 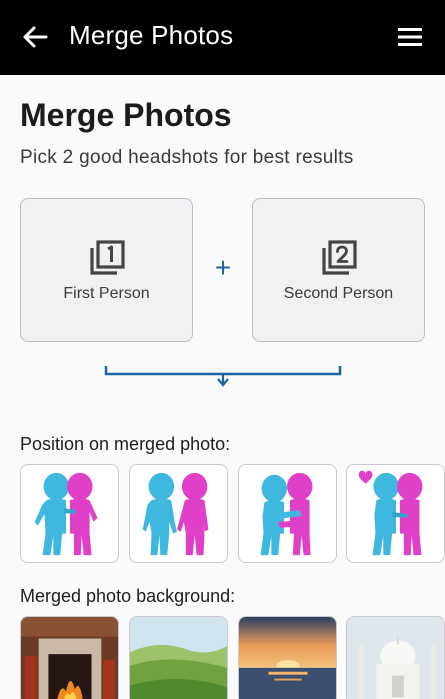 I want to click on app-bar: Merge Photos, so click(x=222, y=37).